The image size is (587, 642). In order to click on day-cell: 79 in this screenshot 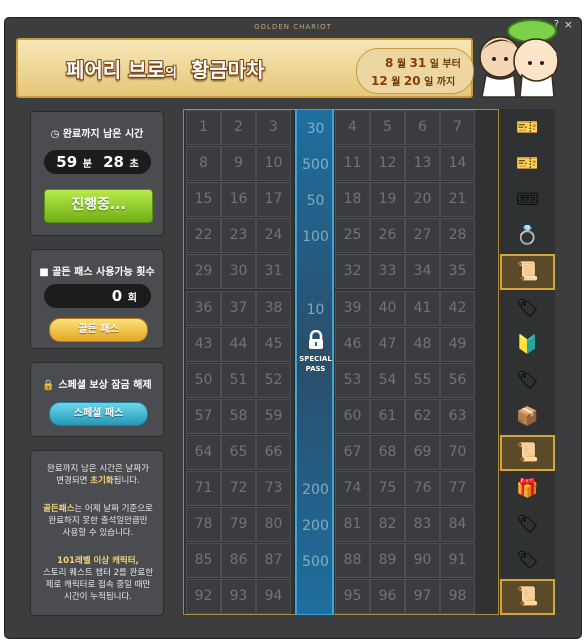, I will do `click(238, 524)`.